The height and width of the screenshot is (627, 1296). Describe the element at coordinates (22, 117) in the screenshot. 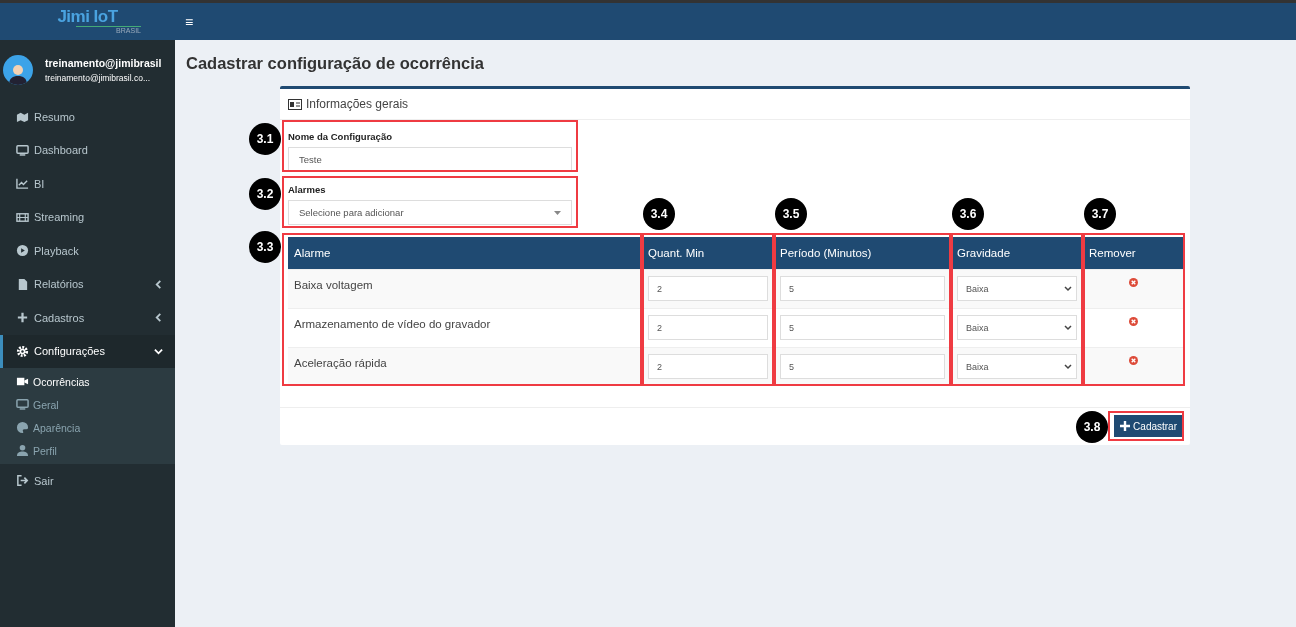

I see `map-icon` at that location.